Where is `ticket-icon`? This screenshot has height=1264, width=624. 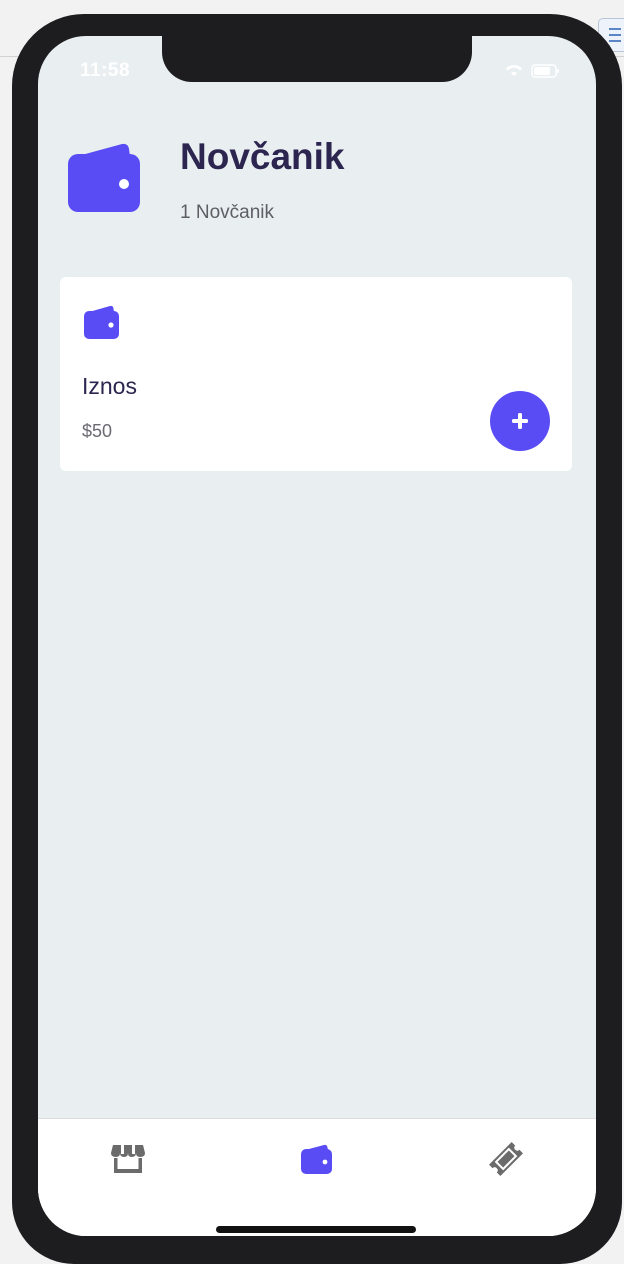
ticket-icon is located at coordinates (506, 1159).